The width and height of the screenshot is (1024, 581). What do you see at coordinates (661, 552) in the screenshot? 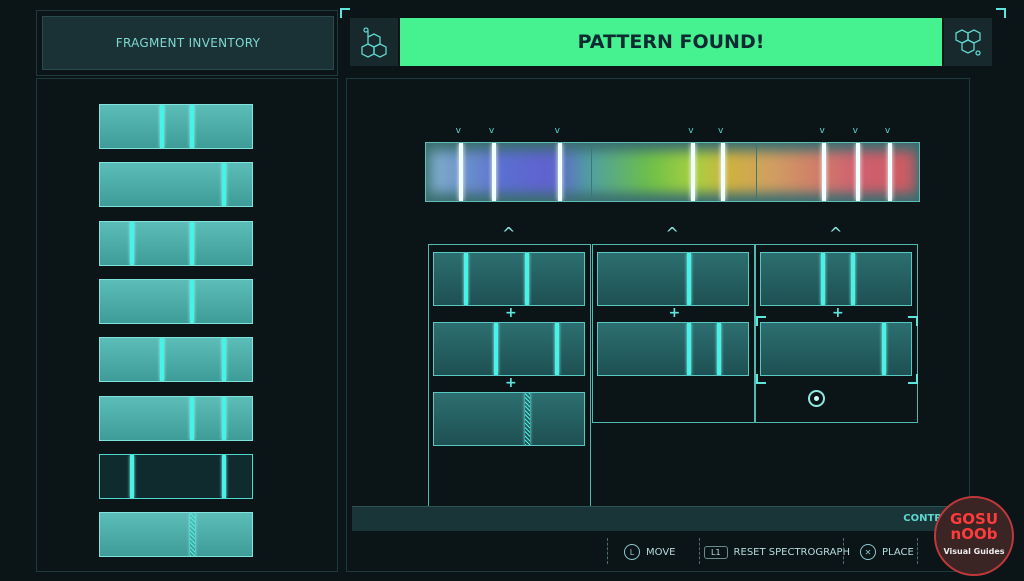
I see `move-label: MOVE` at bounding box center [661, 552].